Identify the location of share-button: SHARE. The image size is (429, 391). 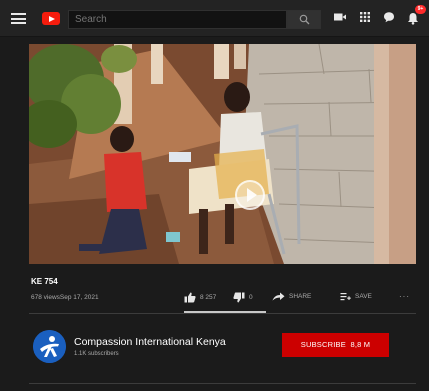
(291, 296).